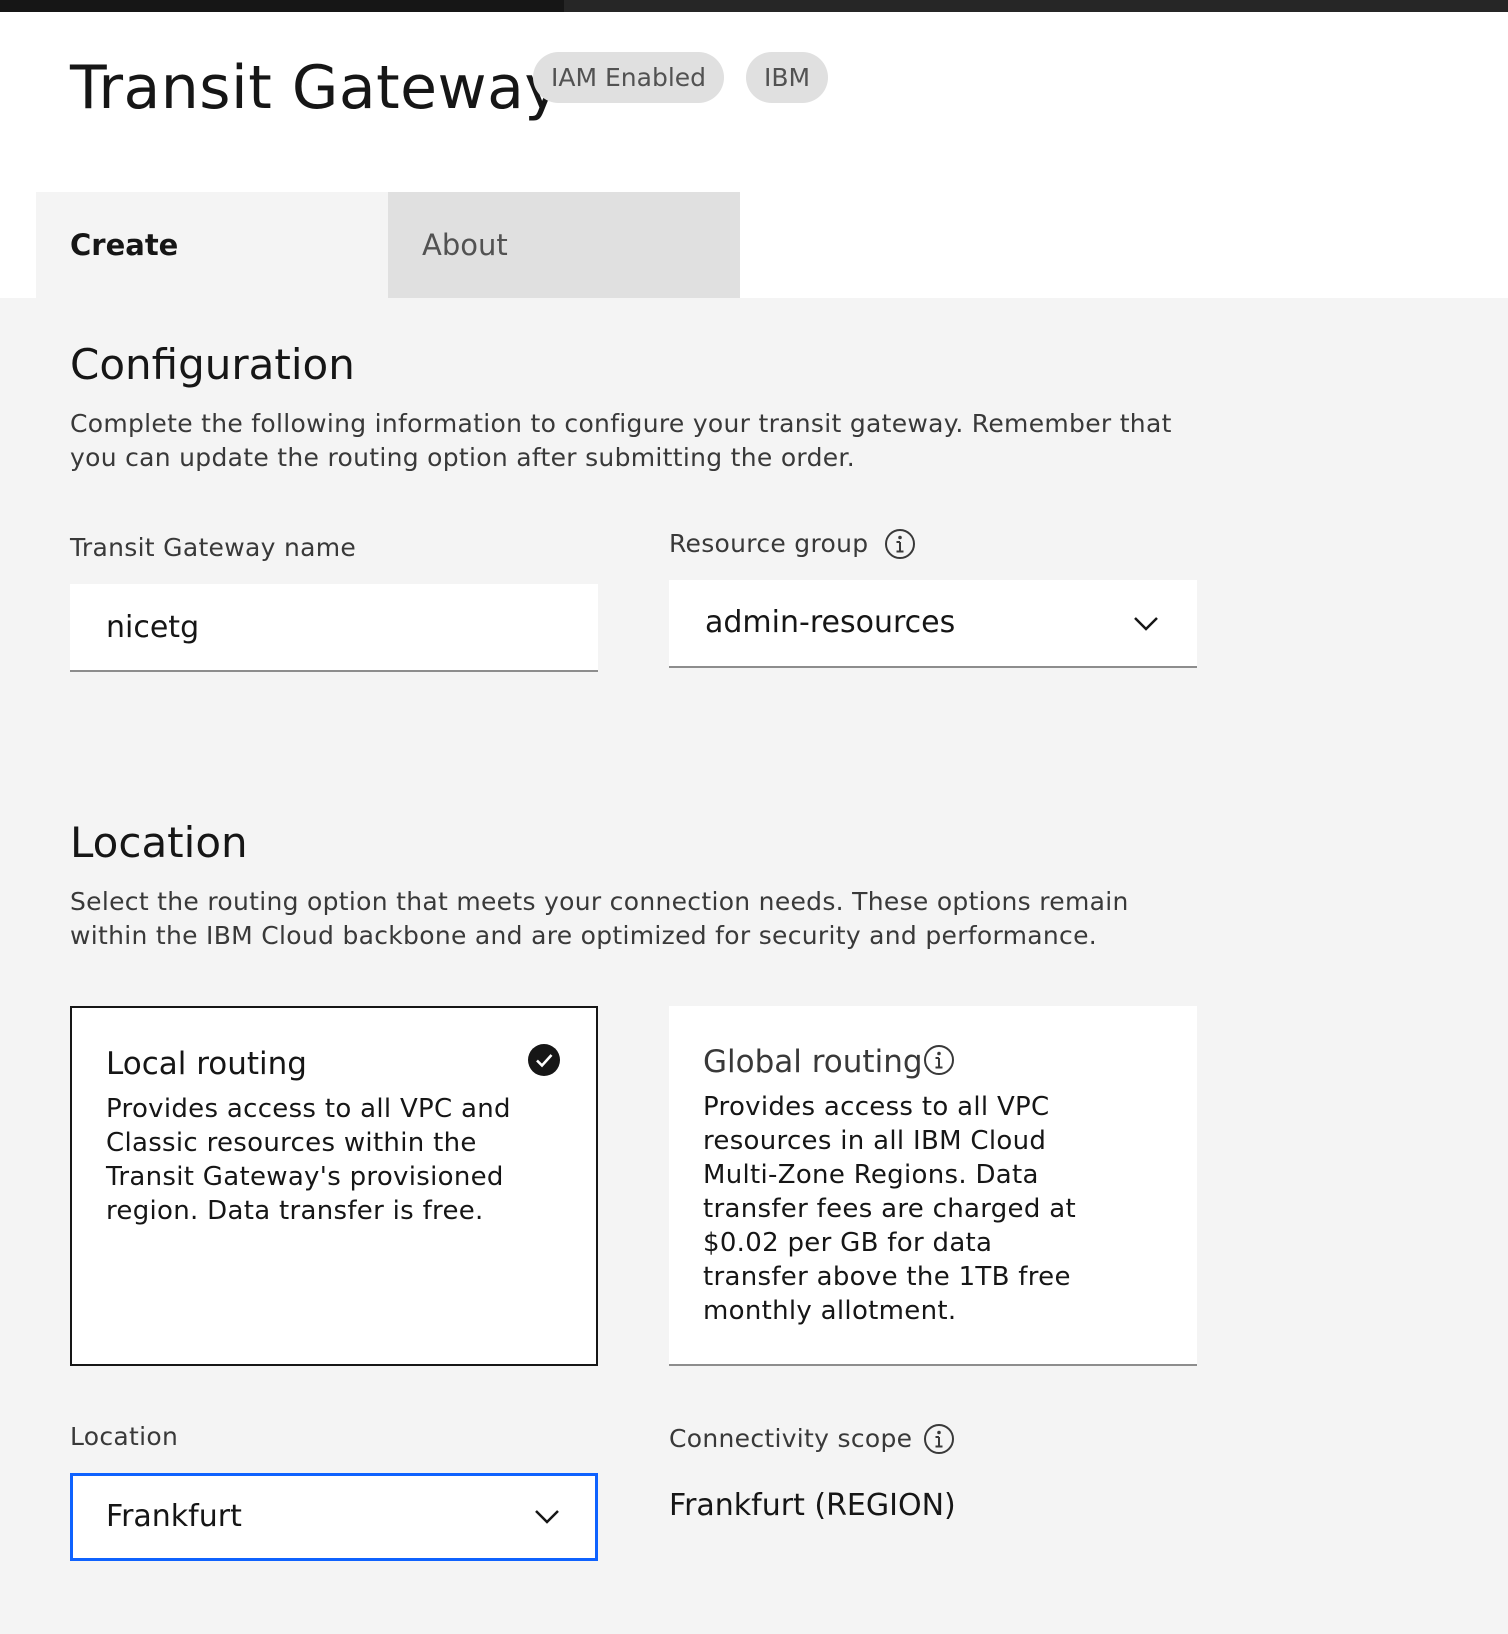  Describe the element at coordinates (212, 245) in the screenshot. I see `tab-create: Create` at that location.